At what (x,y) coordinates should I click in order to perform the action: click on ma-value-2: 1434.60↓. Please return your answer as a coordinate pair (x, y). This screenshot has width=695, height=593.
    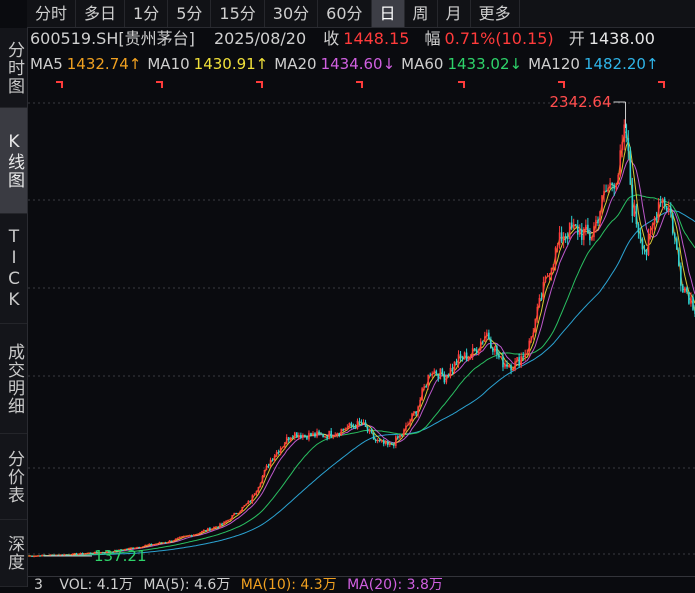
    Looking at the image, I should click on (358, 64).